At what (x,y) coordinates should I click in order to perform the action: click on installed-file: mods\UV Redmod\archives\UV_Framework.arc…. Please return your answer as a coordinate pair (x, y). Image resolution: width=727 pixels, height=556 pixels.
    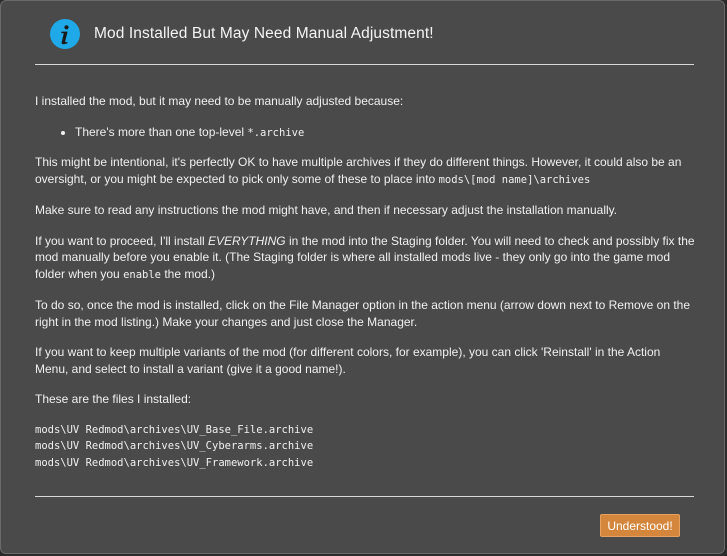
    Looking at the image, I should click on (174, 462).